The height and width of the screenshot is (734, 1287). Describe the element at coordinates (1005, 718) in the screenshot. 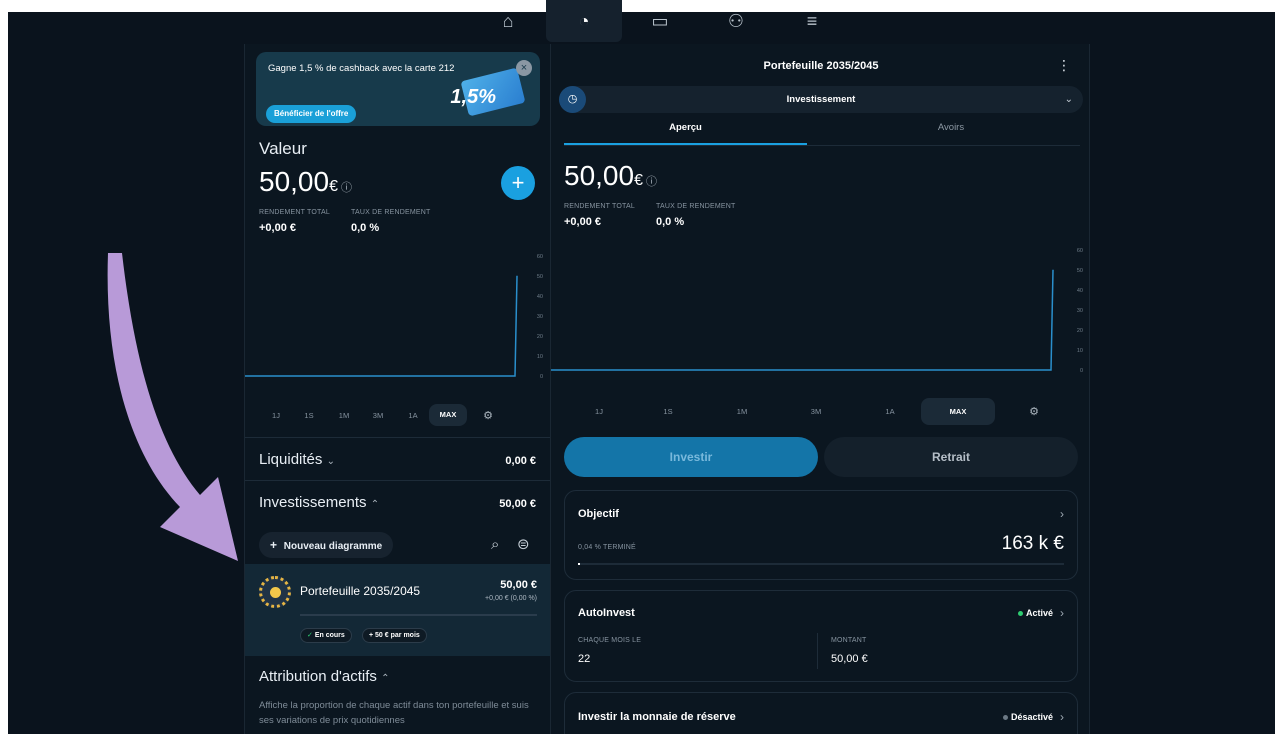

I see `status-dot` at that location.